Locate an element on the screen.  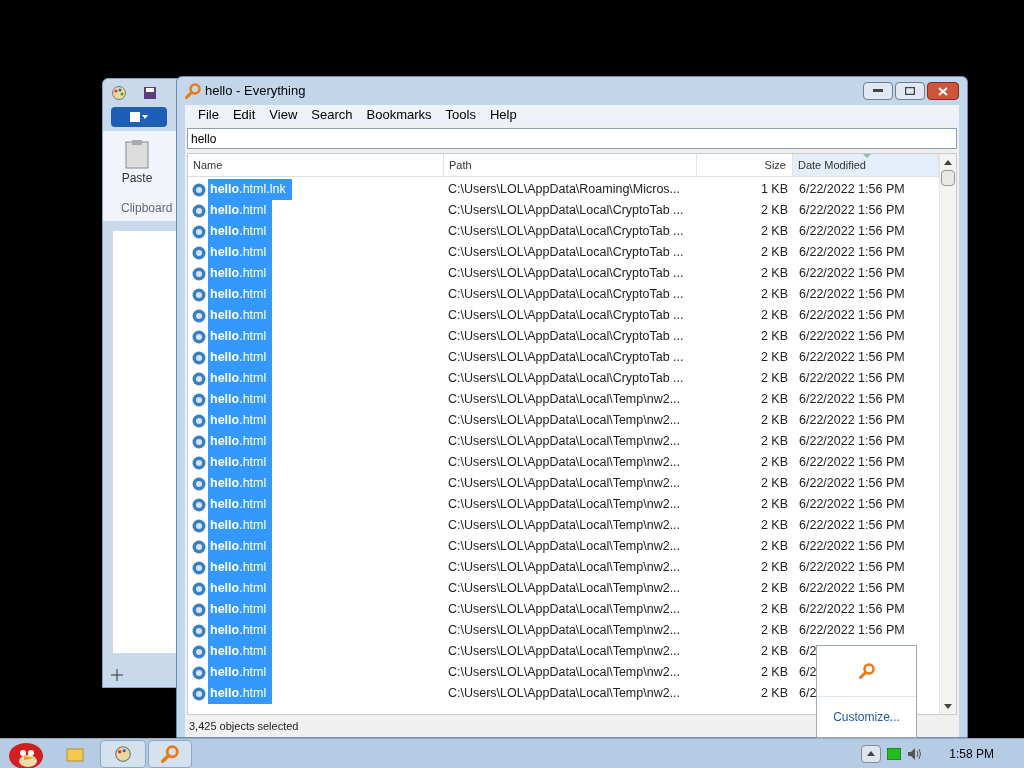
minimize-button is located at coordinates (878, 91).